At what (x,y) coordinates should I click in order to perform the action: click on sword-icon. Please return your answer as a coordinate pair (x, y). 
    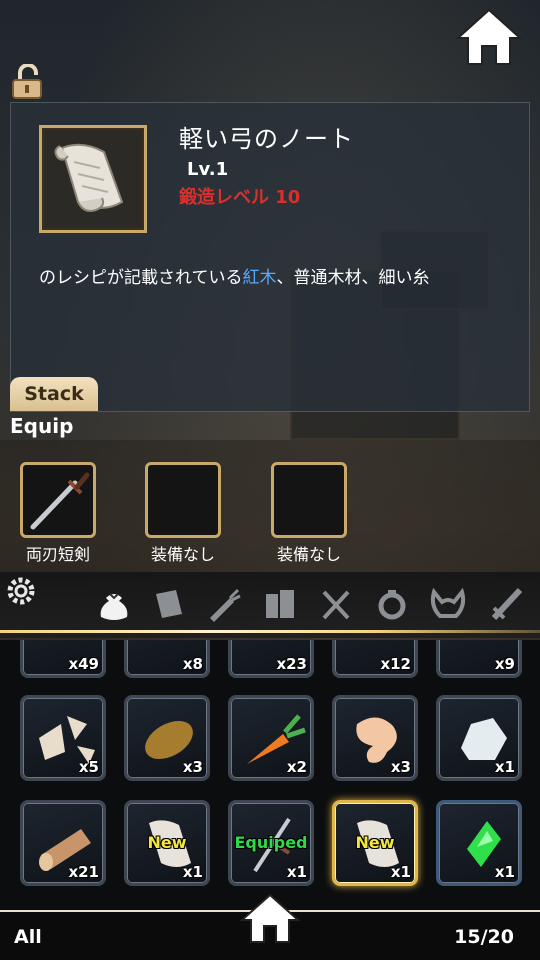
    Looking at the image, I should click on (506, 604).